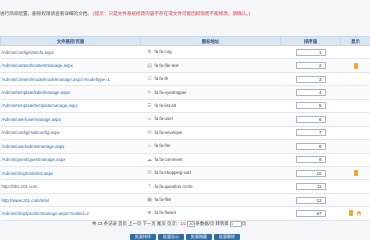  Describe the element at coordinates (70, 133) in the screenshot. I see `row-url-link: /Admin/config/mailconfig.aspx` at that location.